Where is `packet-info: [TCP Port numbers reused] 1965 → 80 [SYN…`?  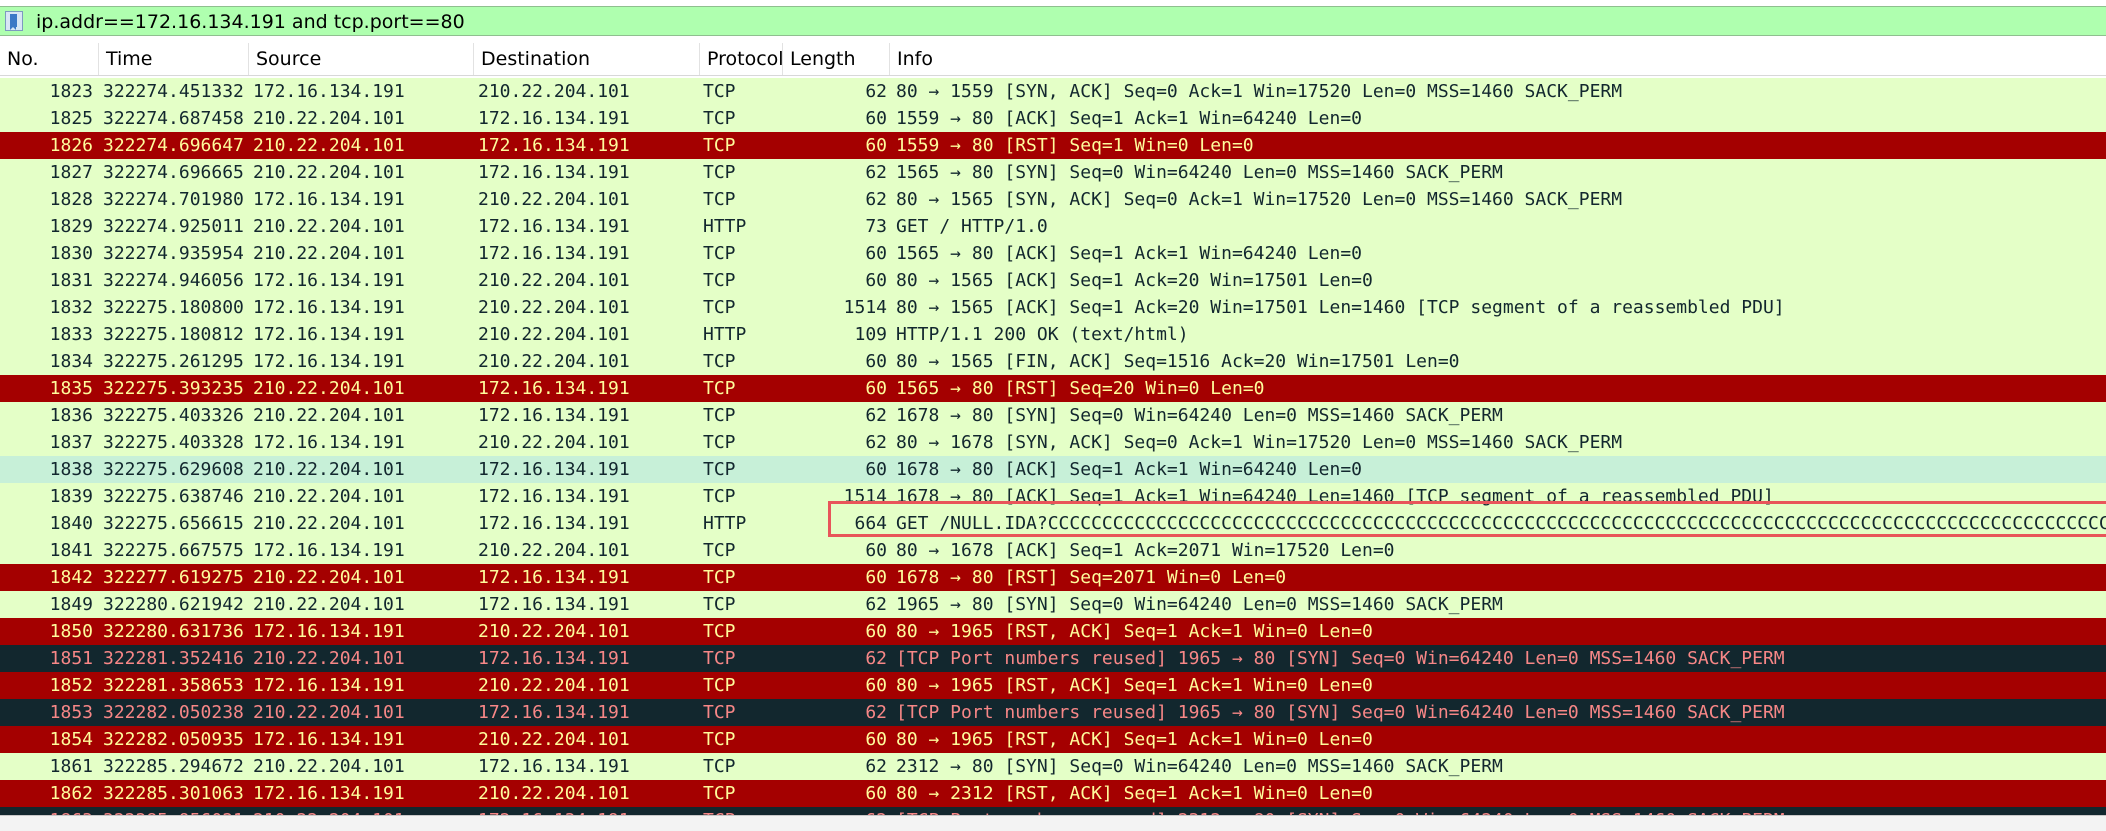
packet-info: [TCP Port numbers reused] 1965 → 80 [SYN… is located at coordinates (1340, 658).